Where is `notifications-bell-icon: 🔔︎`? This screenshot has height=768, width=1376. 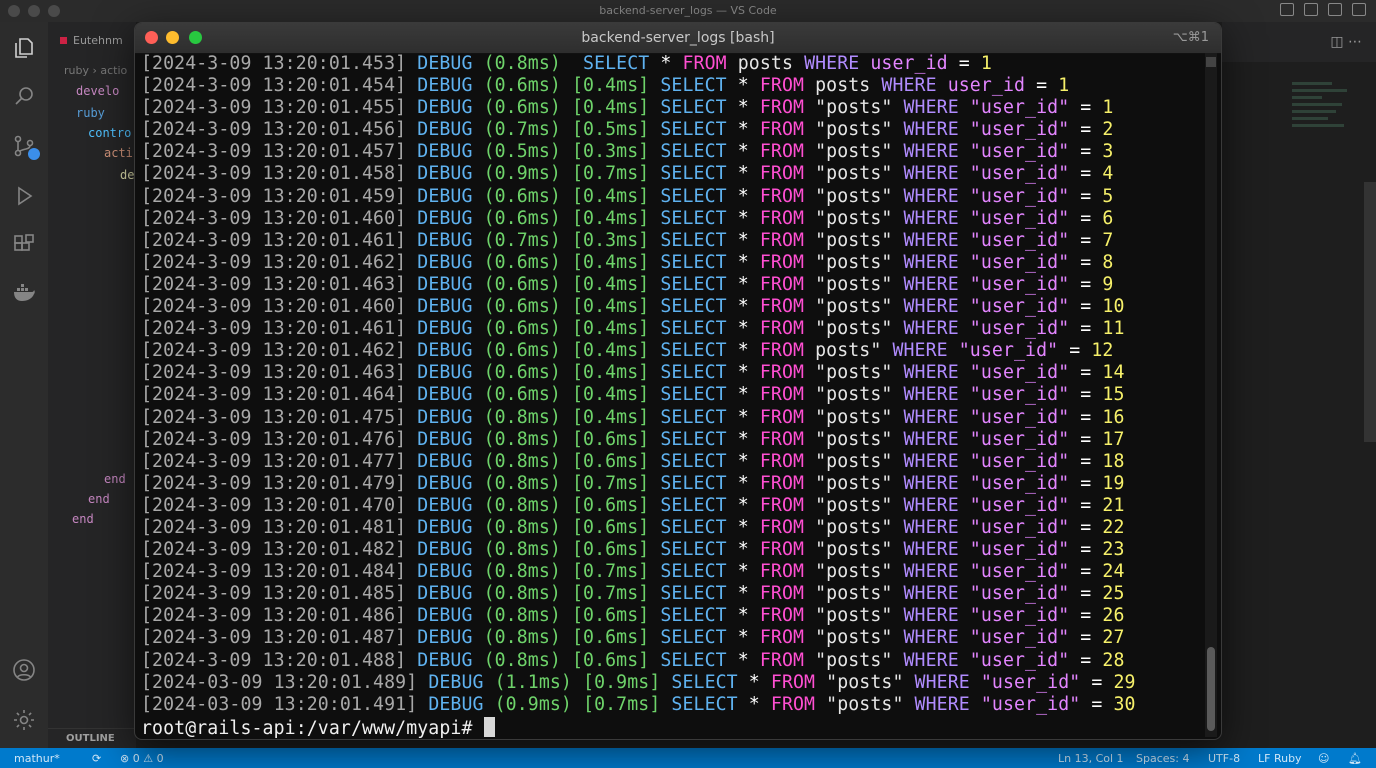
notifications-bell-icon: 🔔︎ is located at coordinates (1355, 758).